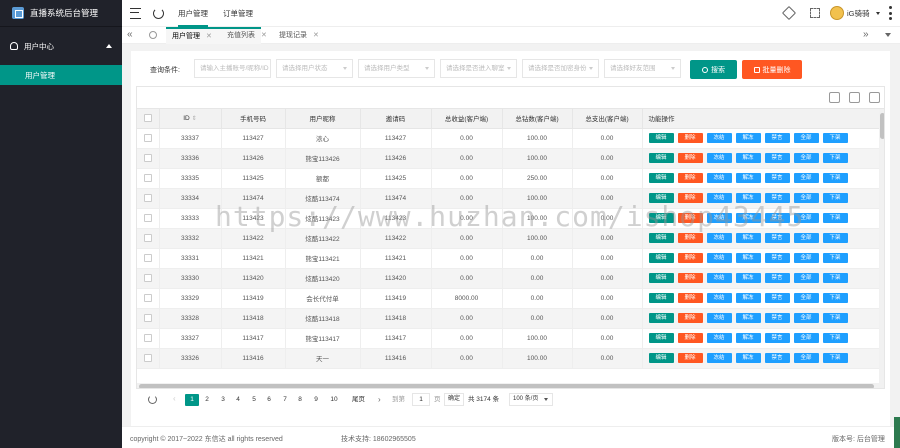  I want to click on page-10: 10, so click(334, 400).